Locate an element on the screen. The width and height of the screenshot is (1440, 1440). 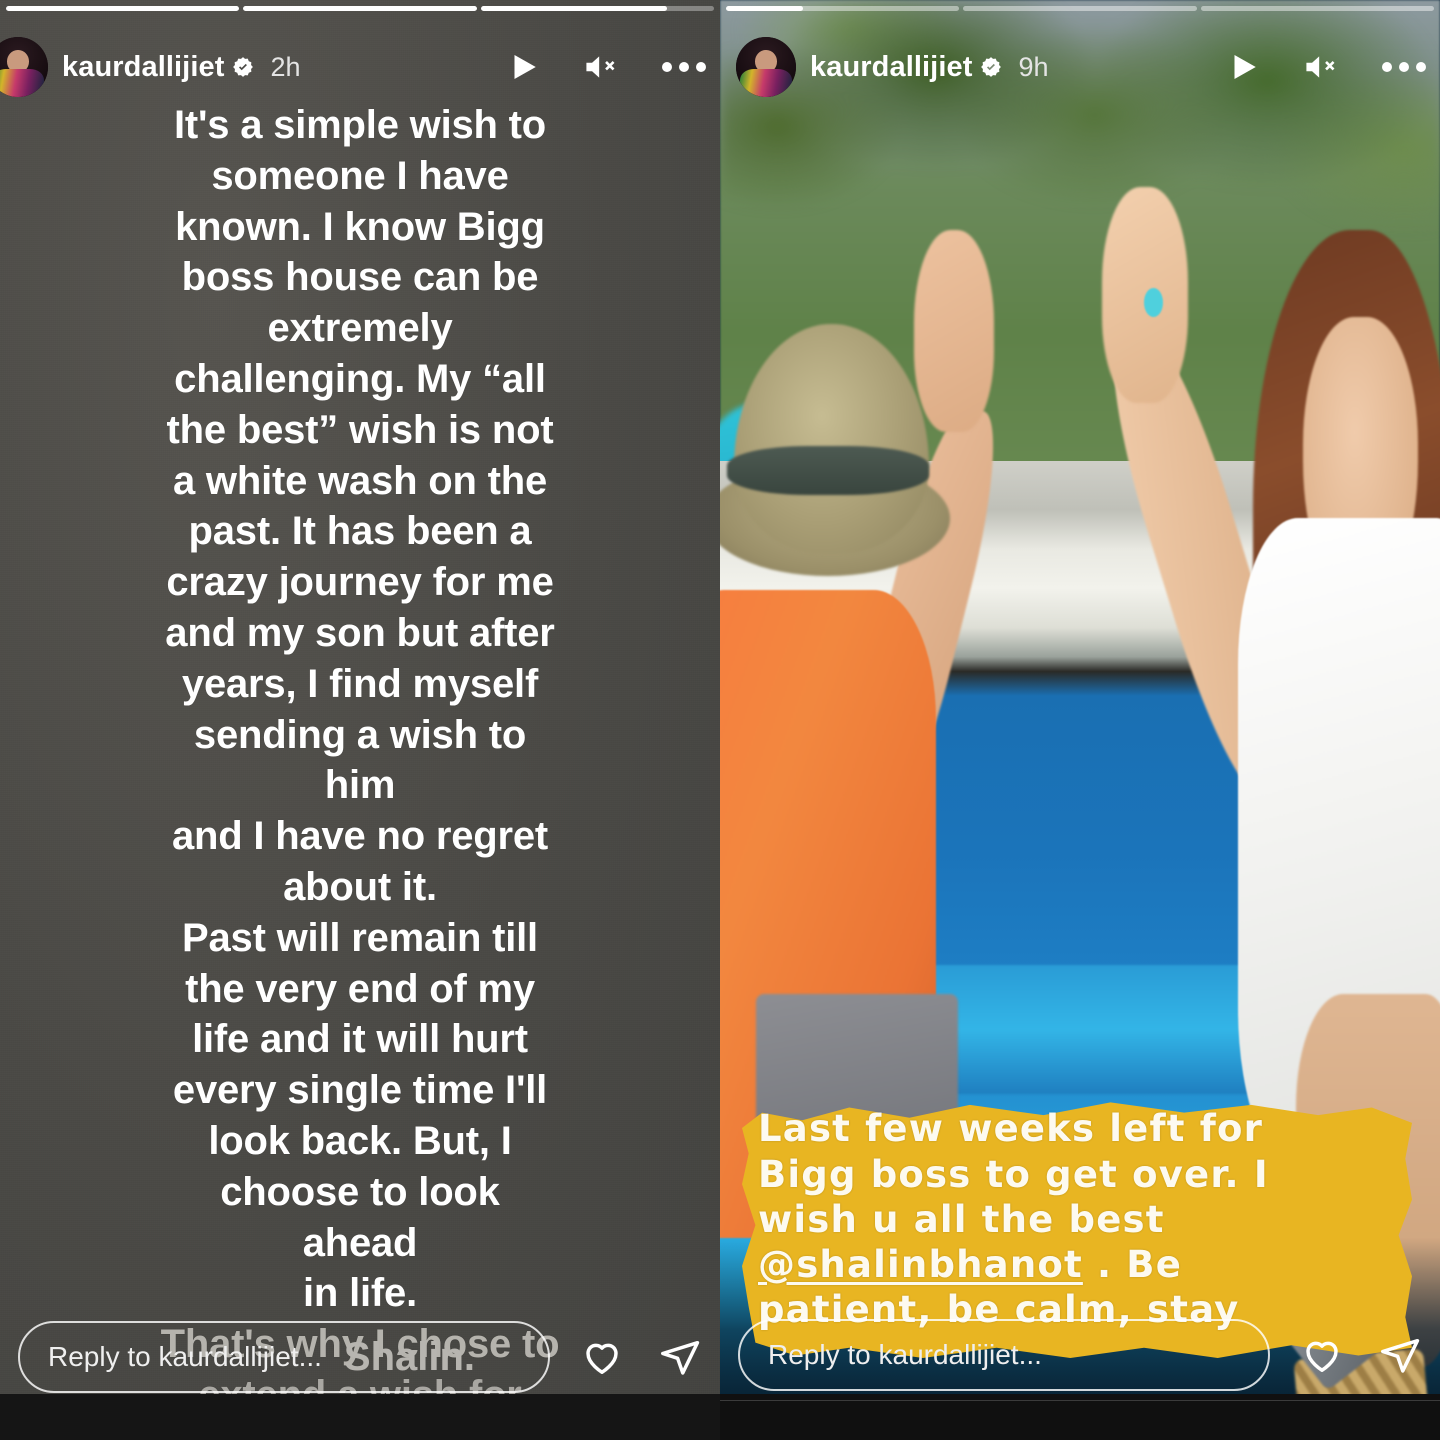
caption-line-rest: . Be is located at coordinates (1132, 1264).